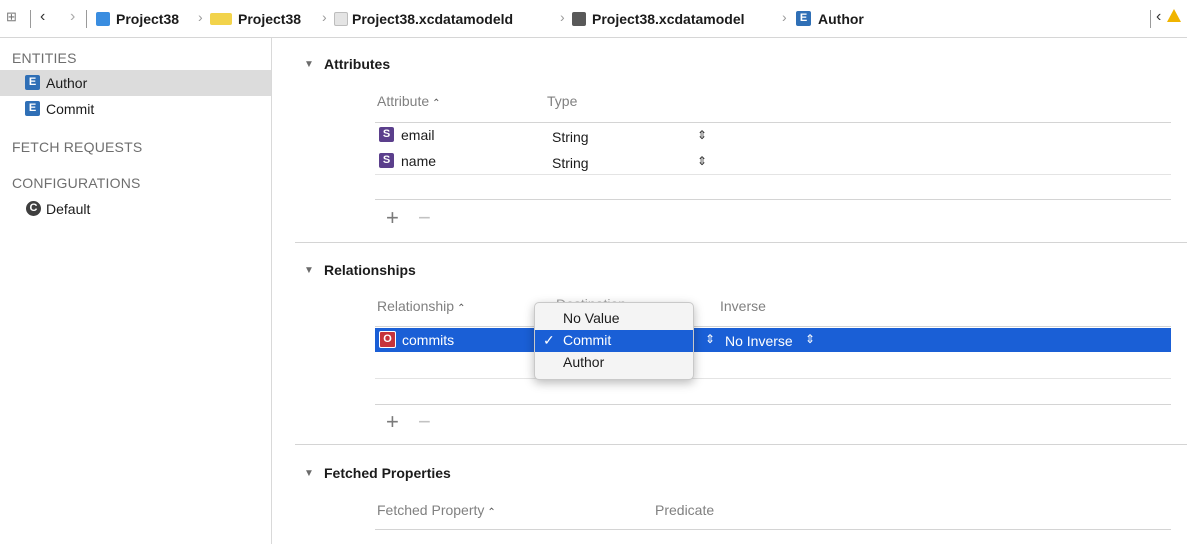 This screenshot has height=544, width=1187. I want to click on fetch-requests-header: FETCH REQUESTS, so click(77, 147).